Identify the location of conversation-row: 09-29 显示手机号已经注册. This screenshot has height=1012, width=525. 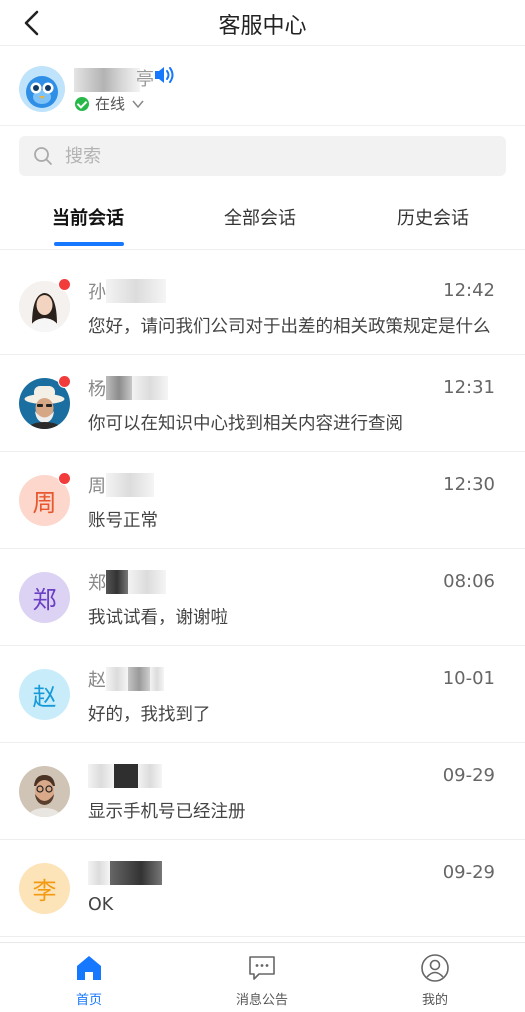
(262, 791).